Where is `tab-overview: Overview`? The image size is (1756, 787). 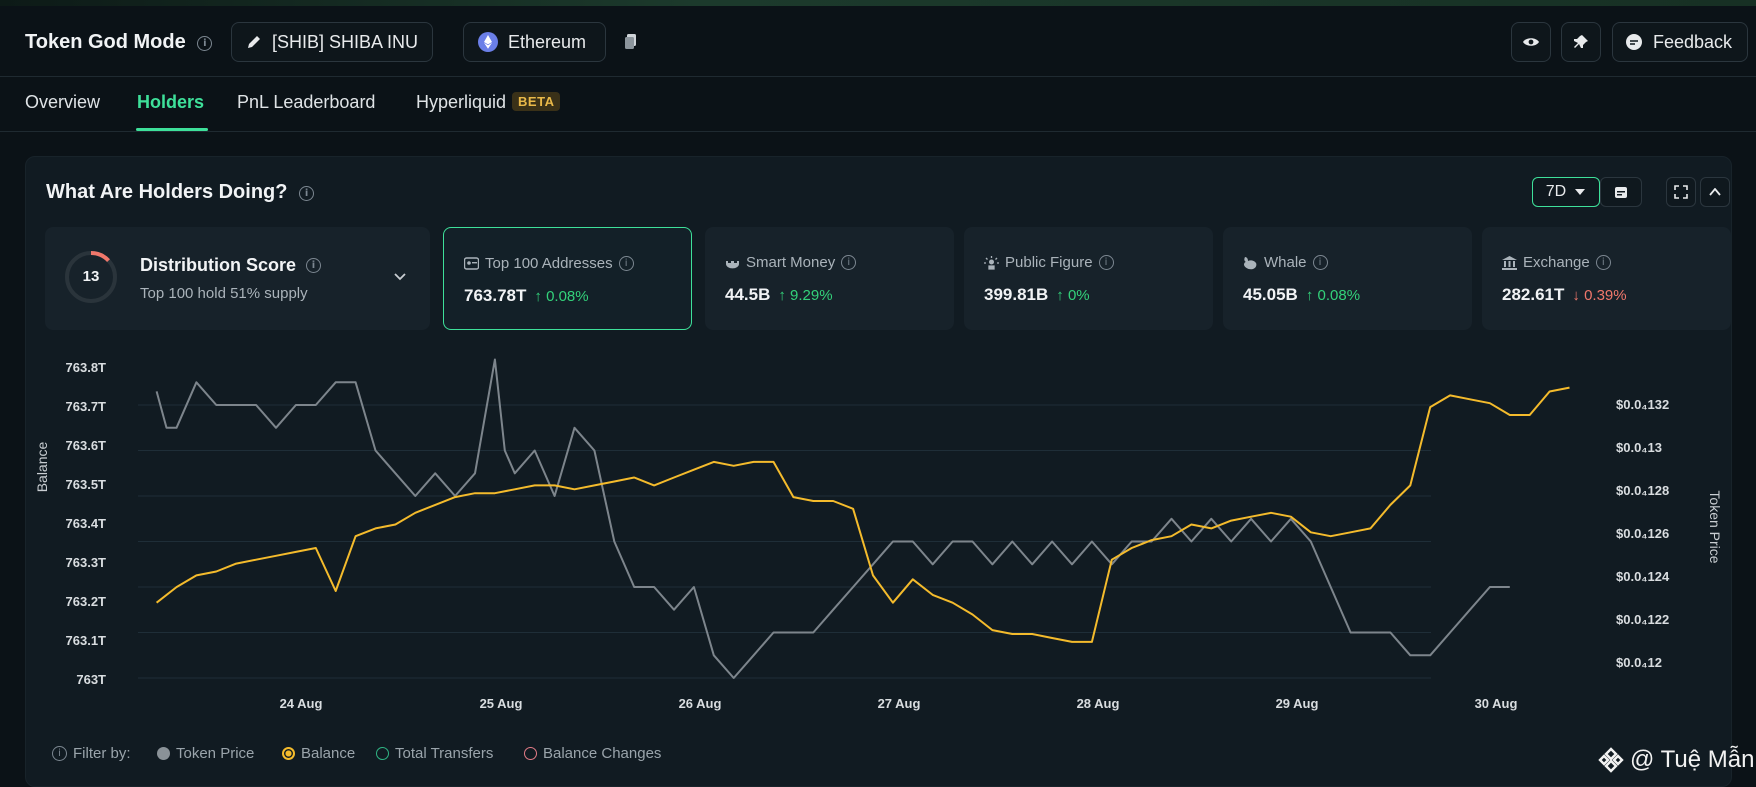
tab-overview: Overview is located at coordinates (62, 102).